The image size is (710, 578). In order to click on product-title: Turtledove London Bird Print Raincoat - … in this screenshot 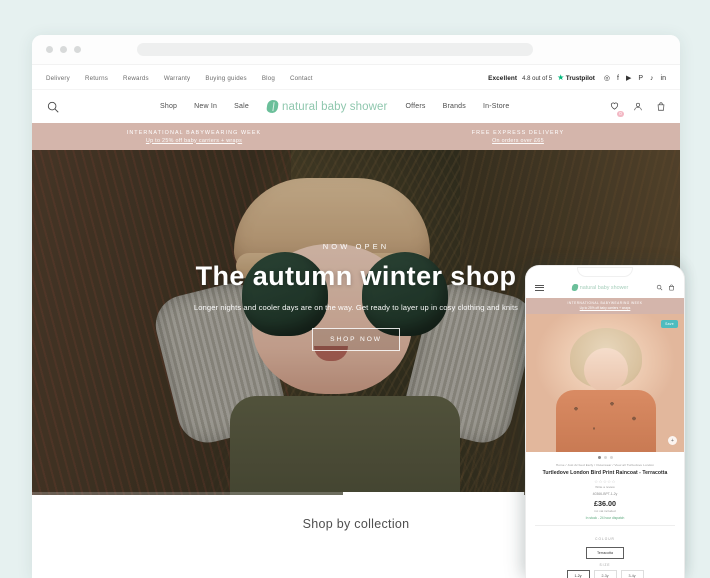, I will do `click(605, 473)`.